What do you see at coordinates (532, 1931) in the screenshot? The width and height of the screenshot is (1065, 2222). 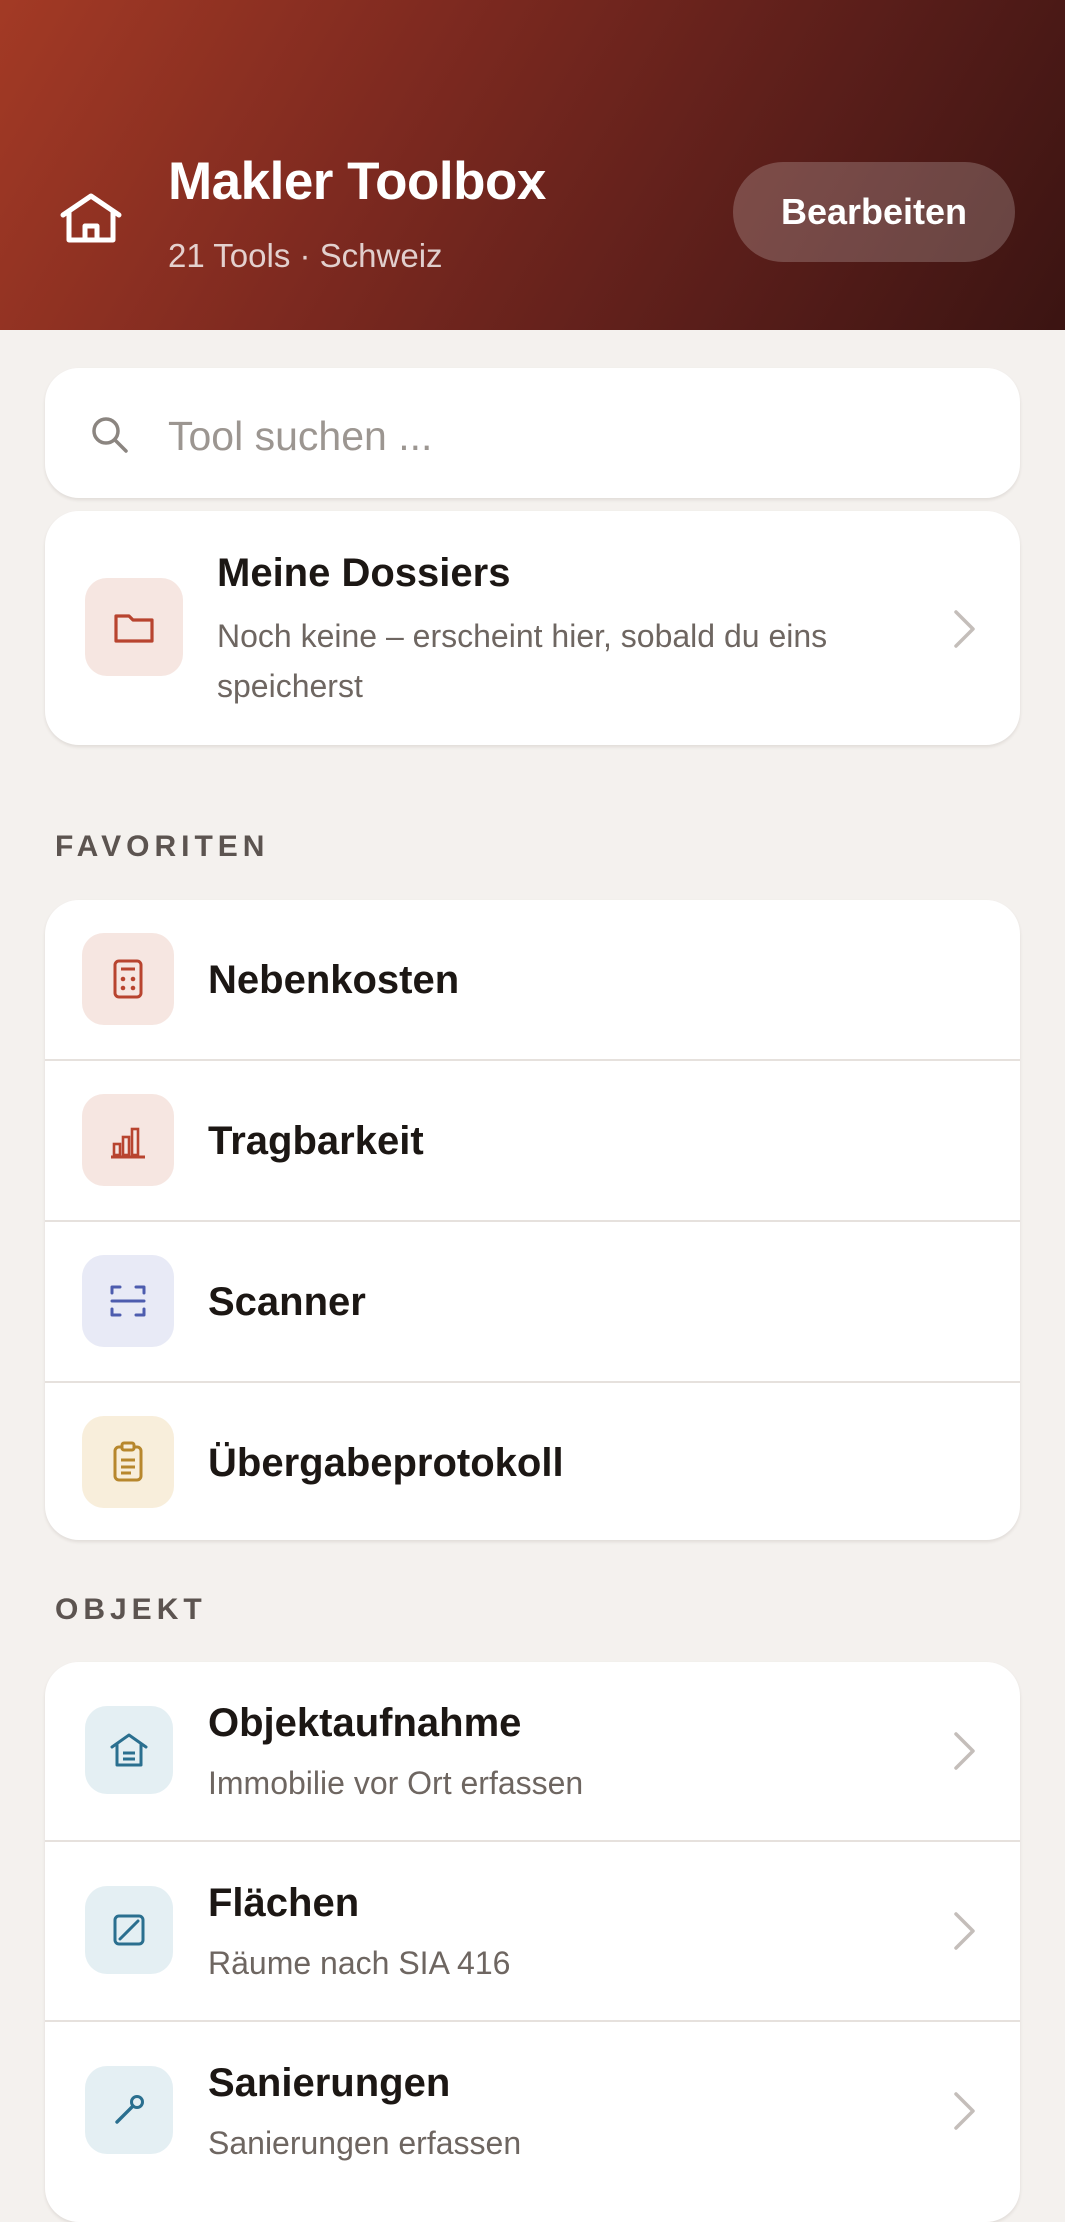 I see `object-item-flaechen: Flächen Räume nach SIA 416` at bounding box center [532, 1931].